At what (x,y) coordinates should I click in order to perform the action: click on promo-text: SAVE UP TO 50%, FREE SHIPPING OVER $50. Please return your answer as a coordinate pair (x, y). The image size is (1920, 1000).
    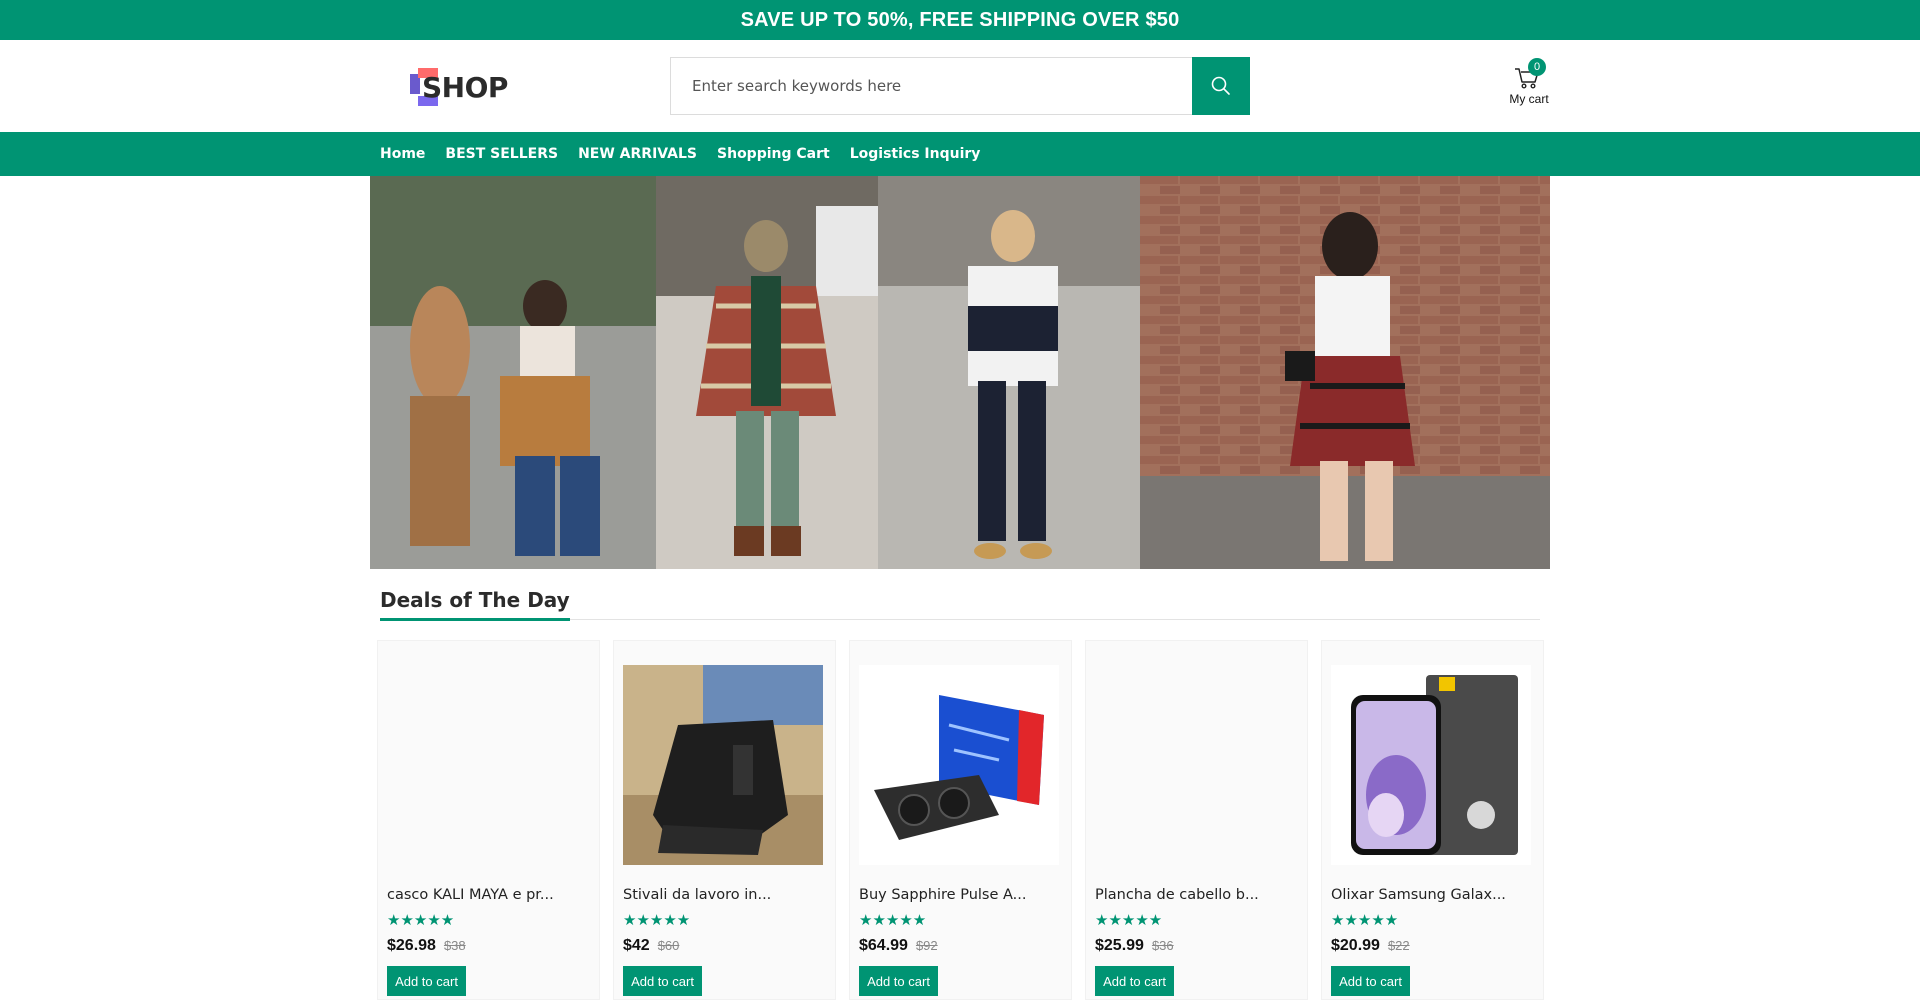
    Looking at the image, I should click on (960, 19).